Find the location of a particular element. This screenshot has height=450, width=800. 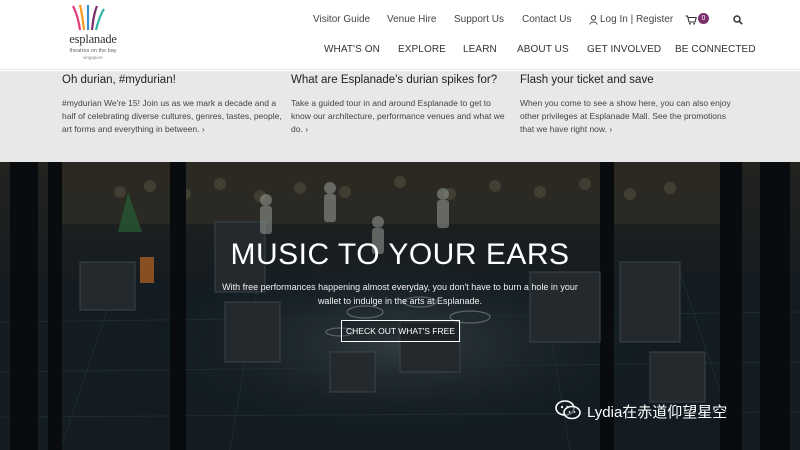

promo-title: Oh durian, #mydurian! is located at coordinates (172, 80).